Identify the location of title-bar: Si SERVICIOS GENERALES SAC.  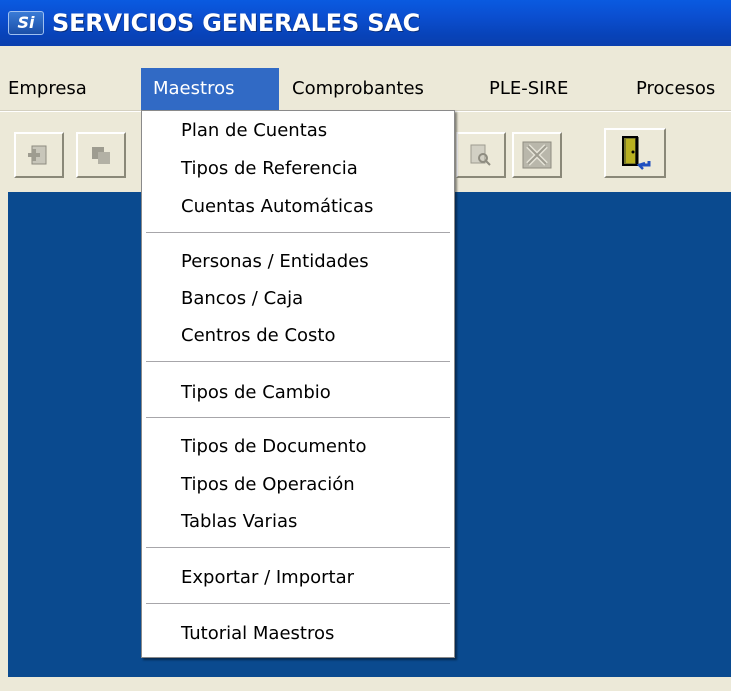
(365, 23).